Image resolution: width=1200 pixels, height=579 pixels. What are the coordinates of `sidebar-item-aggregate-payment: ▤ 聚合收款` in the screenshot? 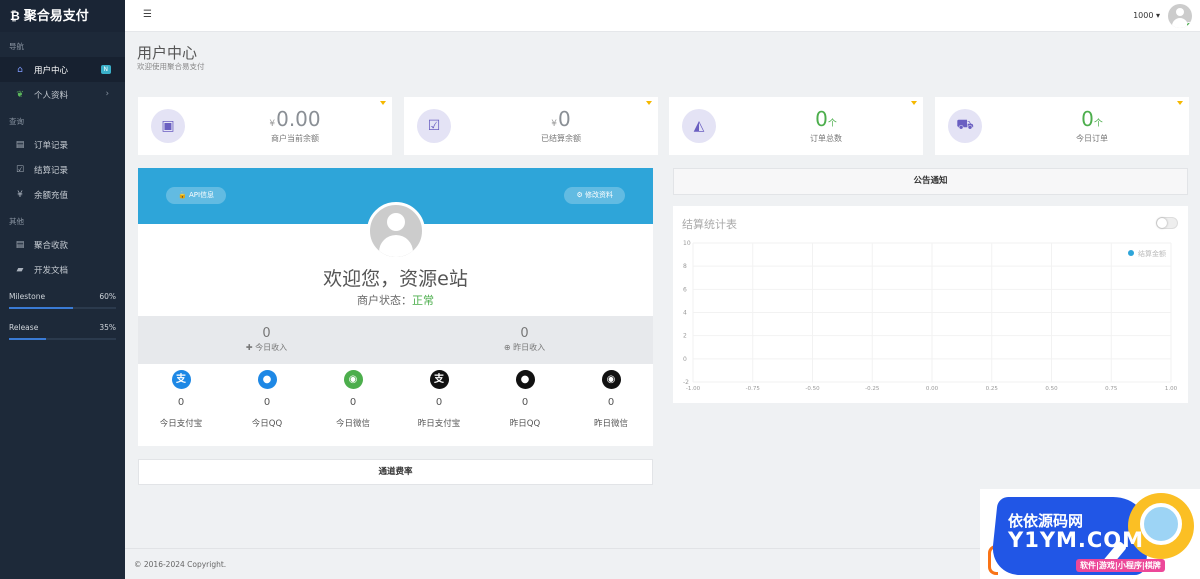 It's located at (62, 244).